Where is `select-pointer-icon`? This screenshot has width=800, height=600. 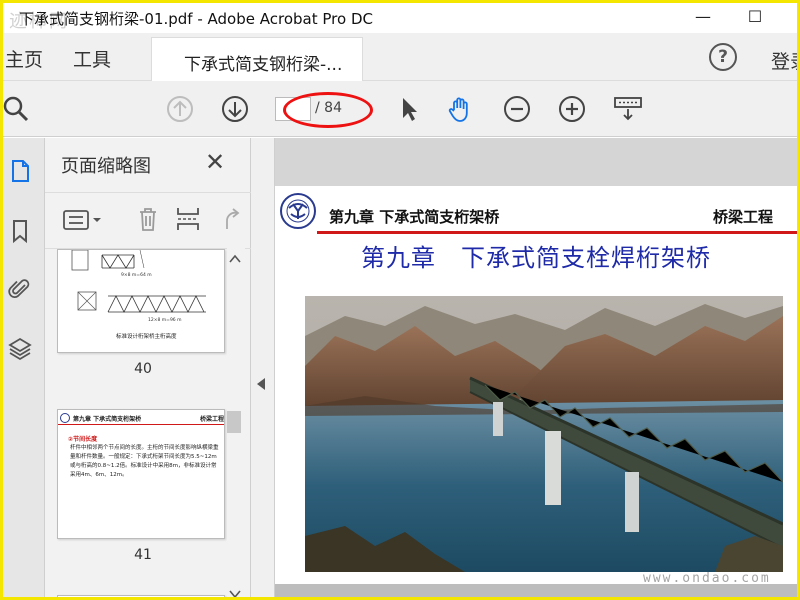 select-pointer-icon is located at coordinates (409, 109).